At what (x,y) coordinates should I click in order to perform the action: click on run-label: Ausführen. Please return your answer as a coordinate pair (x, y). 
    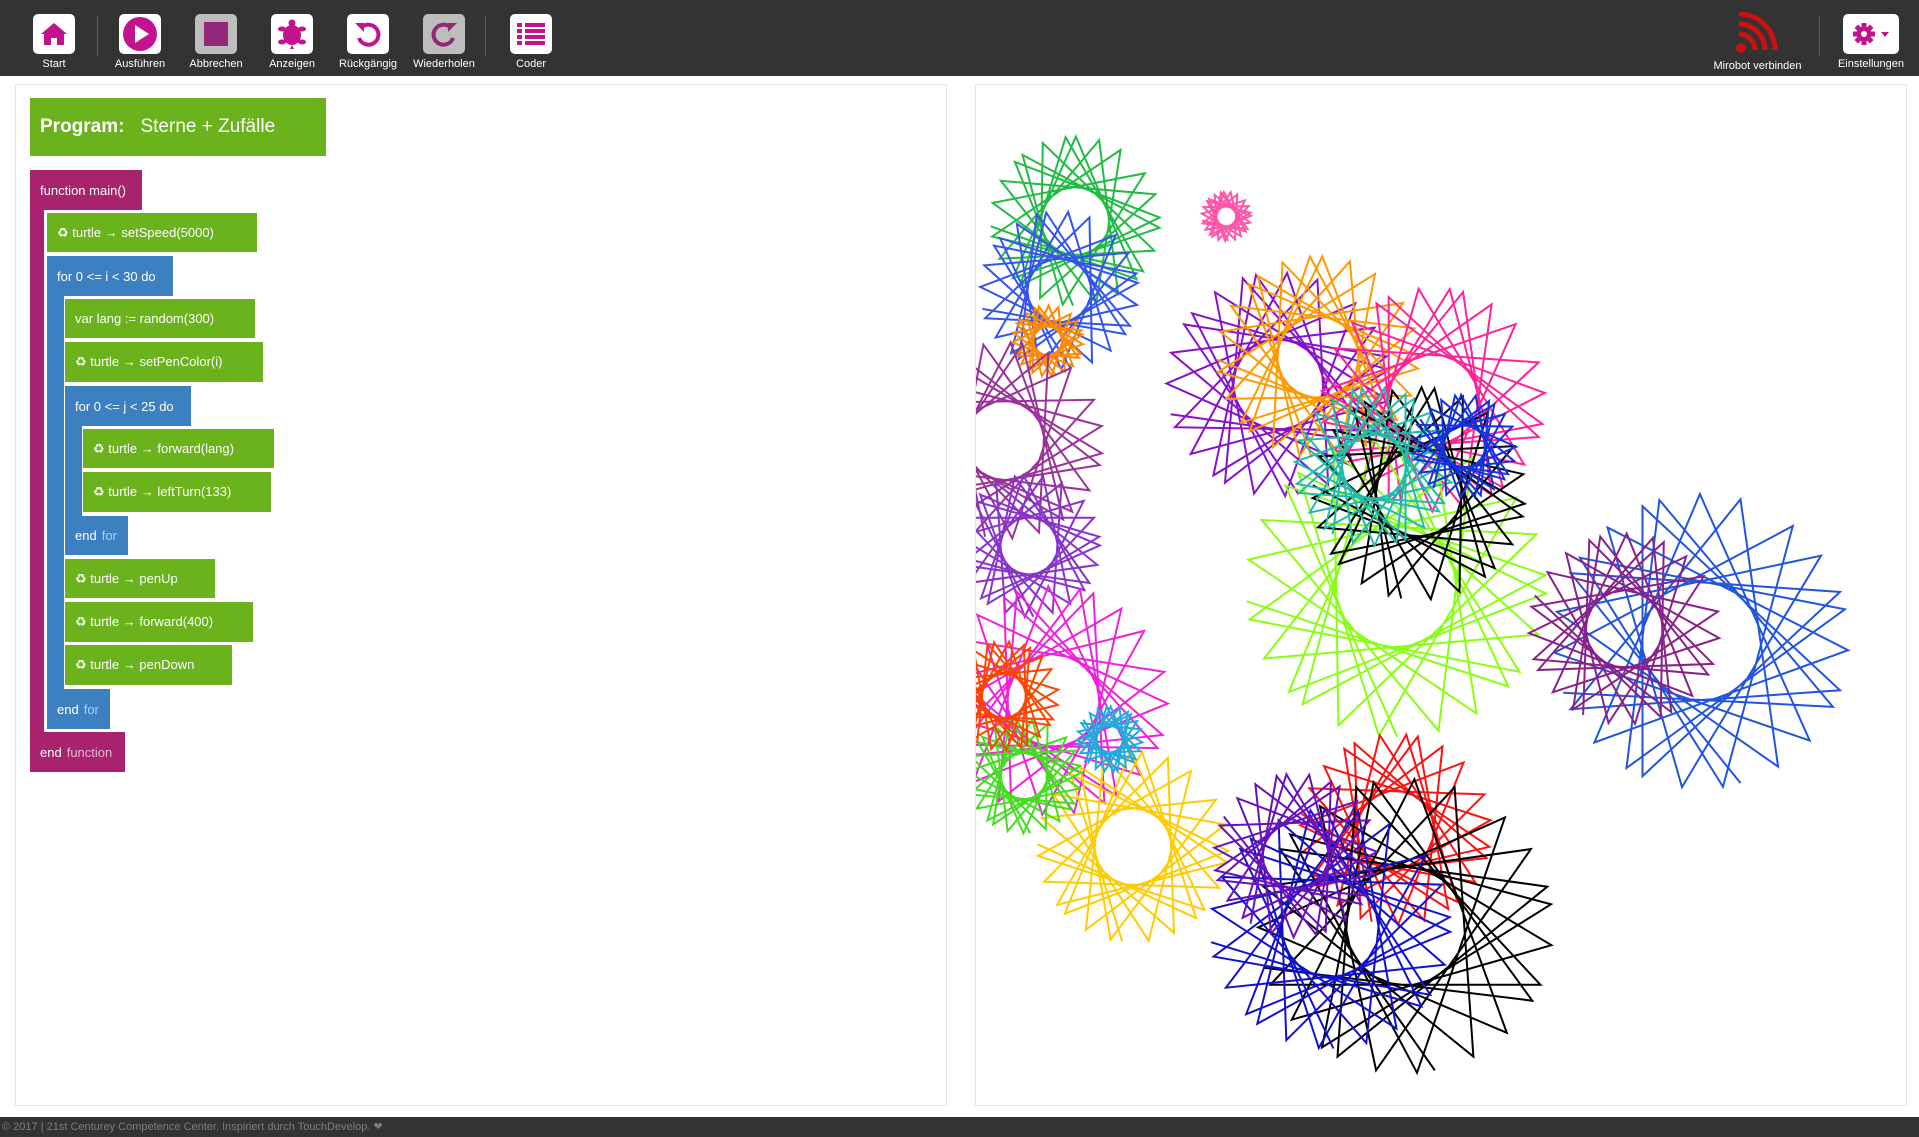
    Looking at the image, I should click on (140, 64).